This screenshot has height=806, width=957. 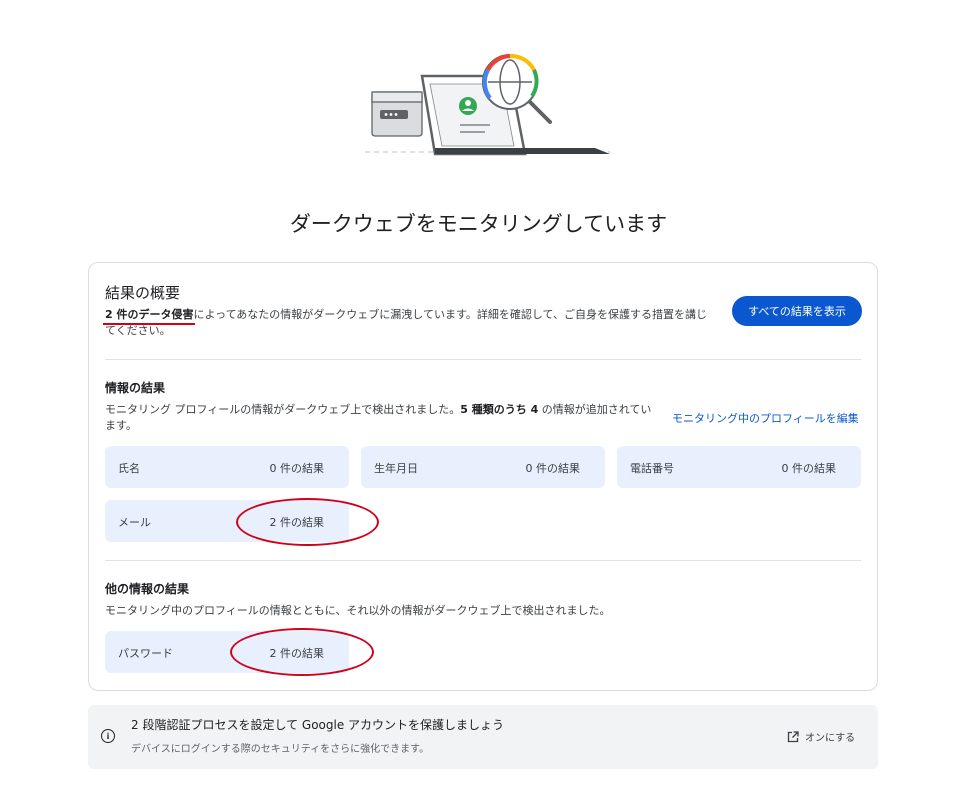 I want to click on two-step-verification-banner, so click(x=483, y=737).